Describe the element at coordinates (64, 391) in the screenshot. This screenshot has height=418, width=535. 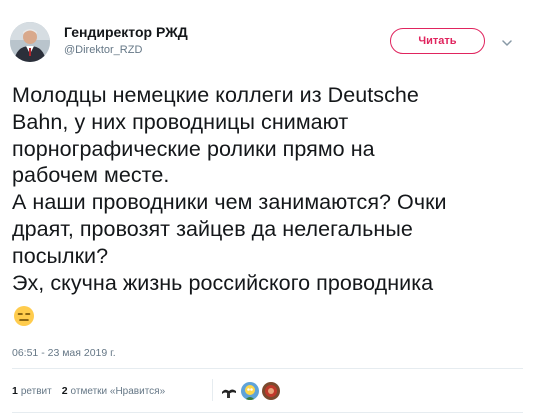
I see `likes-count: 2` at that location.